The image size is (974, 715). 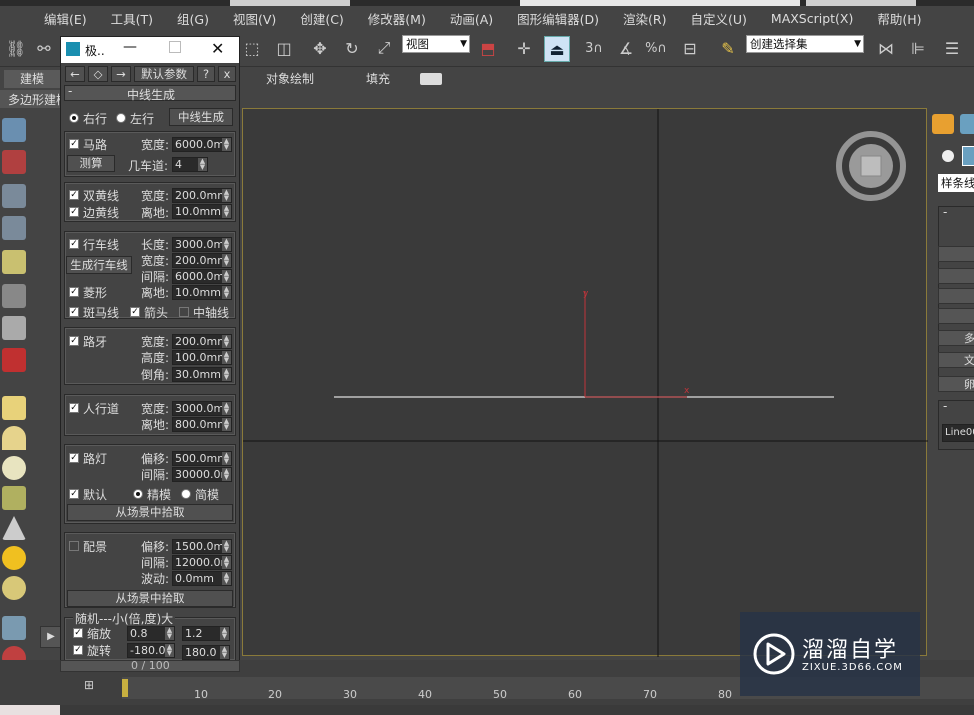 What do you see at coordinates (899, 18) in the screenshot?
I see `menu-help: 帮助(H)` at bounding box center [899, 18].